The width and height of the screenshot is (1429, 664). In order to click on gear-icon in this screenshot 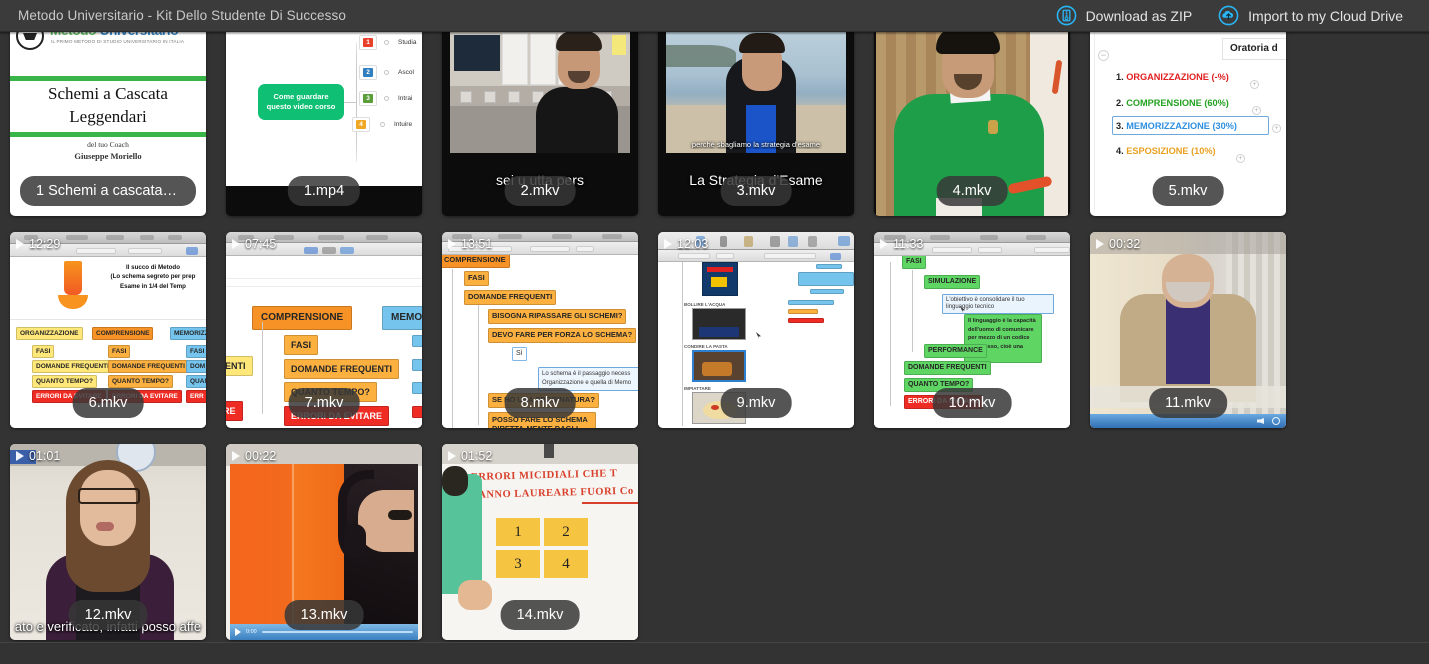, I will do `click(1276, 421)`.